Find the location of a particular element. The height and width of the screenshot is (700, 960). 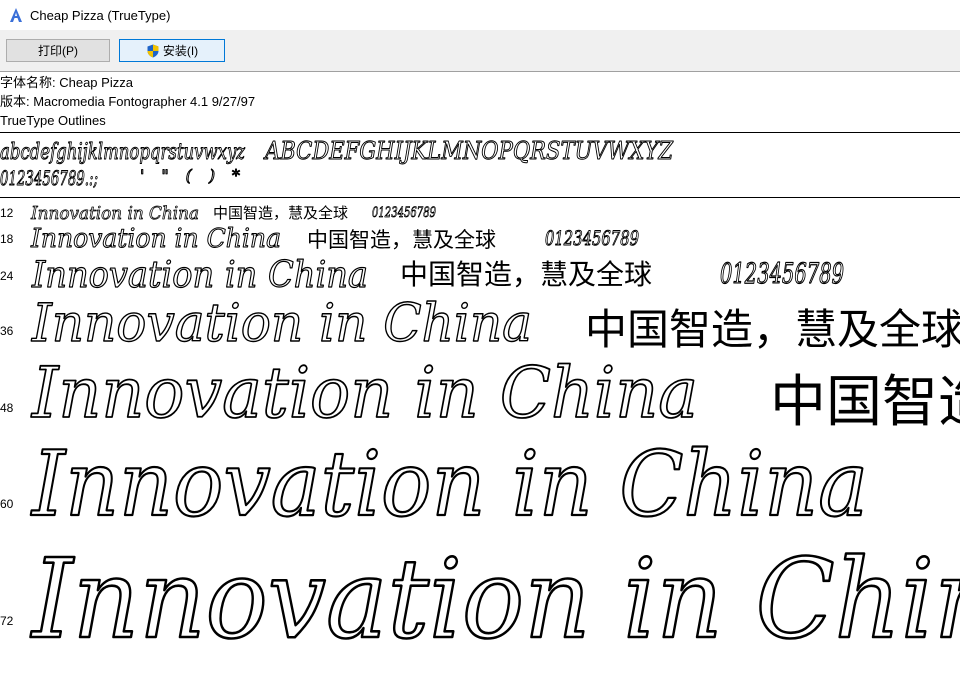

charset-uppercase: ABCDEFGHIJKLMNOPQRSTUVWXYZ is located at coordinates (468, 151).